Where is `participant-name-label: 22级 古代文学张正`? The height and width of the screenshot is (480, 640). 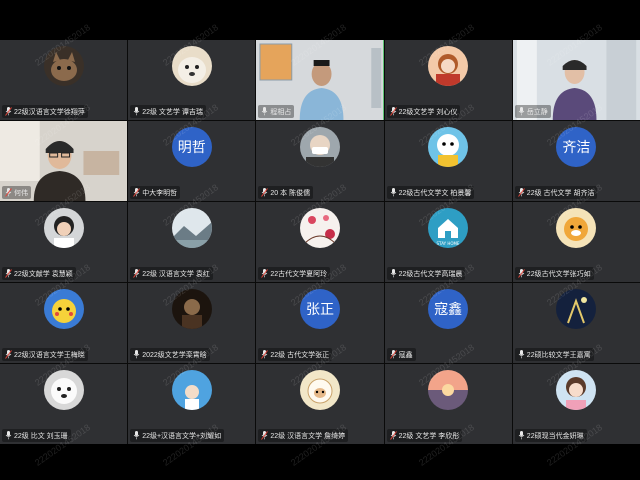 participant-name-label: 22级 古代文学张正 is located at coordinates (295, 354).